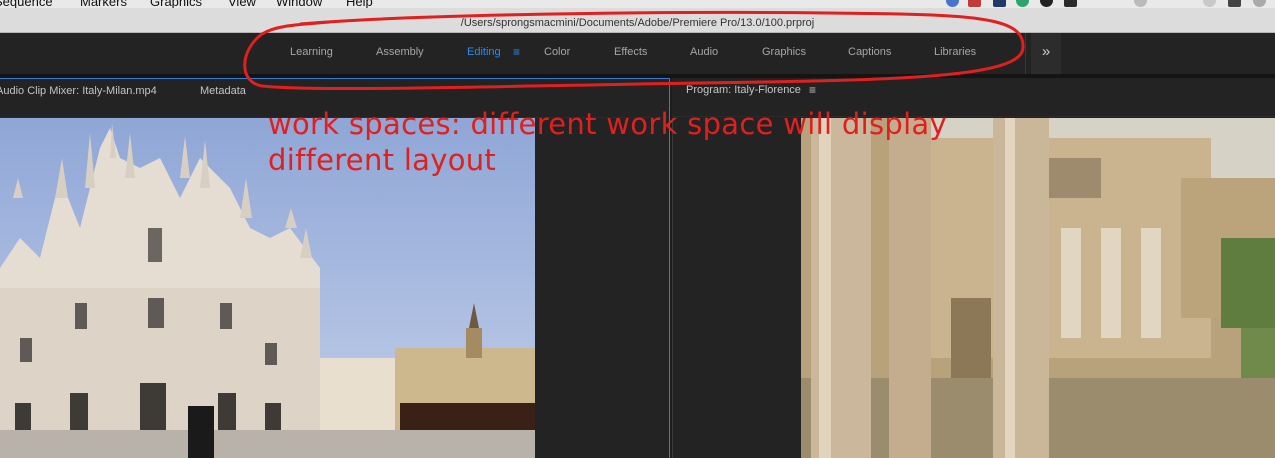 The height and width of the screenshot is (458, 1275). What do you see at coordinates (26, 4) in the screenshot?
I see `menu-sequence: Sequence` at bounding box center [26, 4].